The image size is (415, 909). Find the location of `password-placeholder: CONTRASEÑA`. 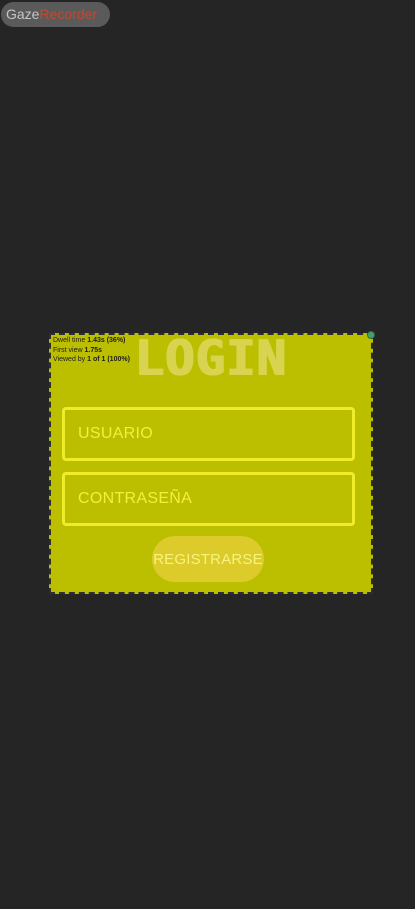

password-placeholder: CONTRASEÑA is located at coordinates (135, 498).